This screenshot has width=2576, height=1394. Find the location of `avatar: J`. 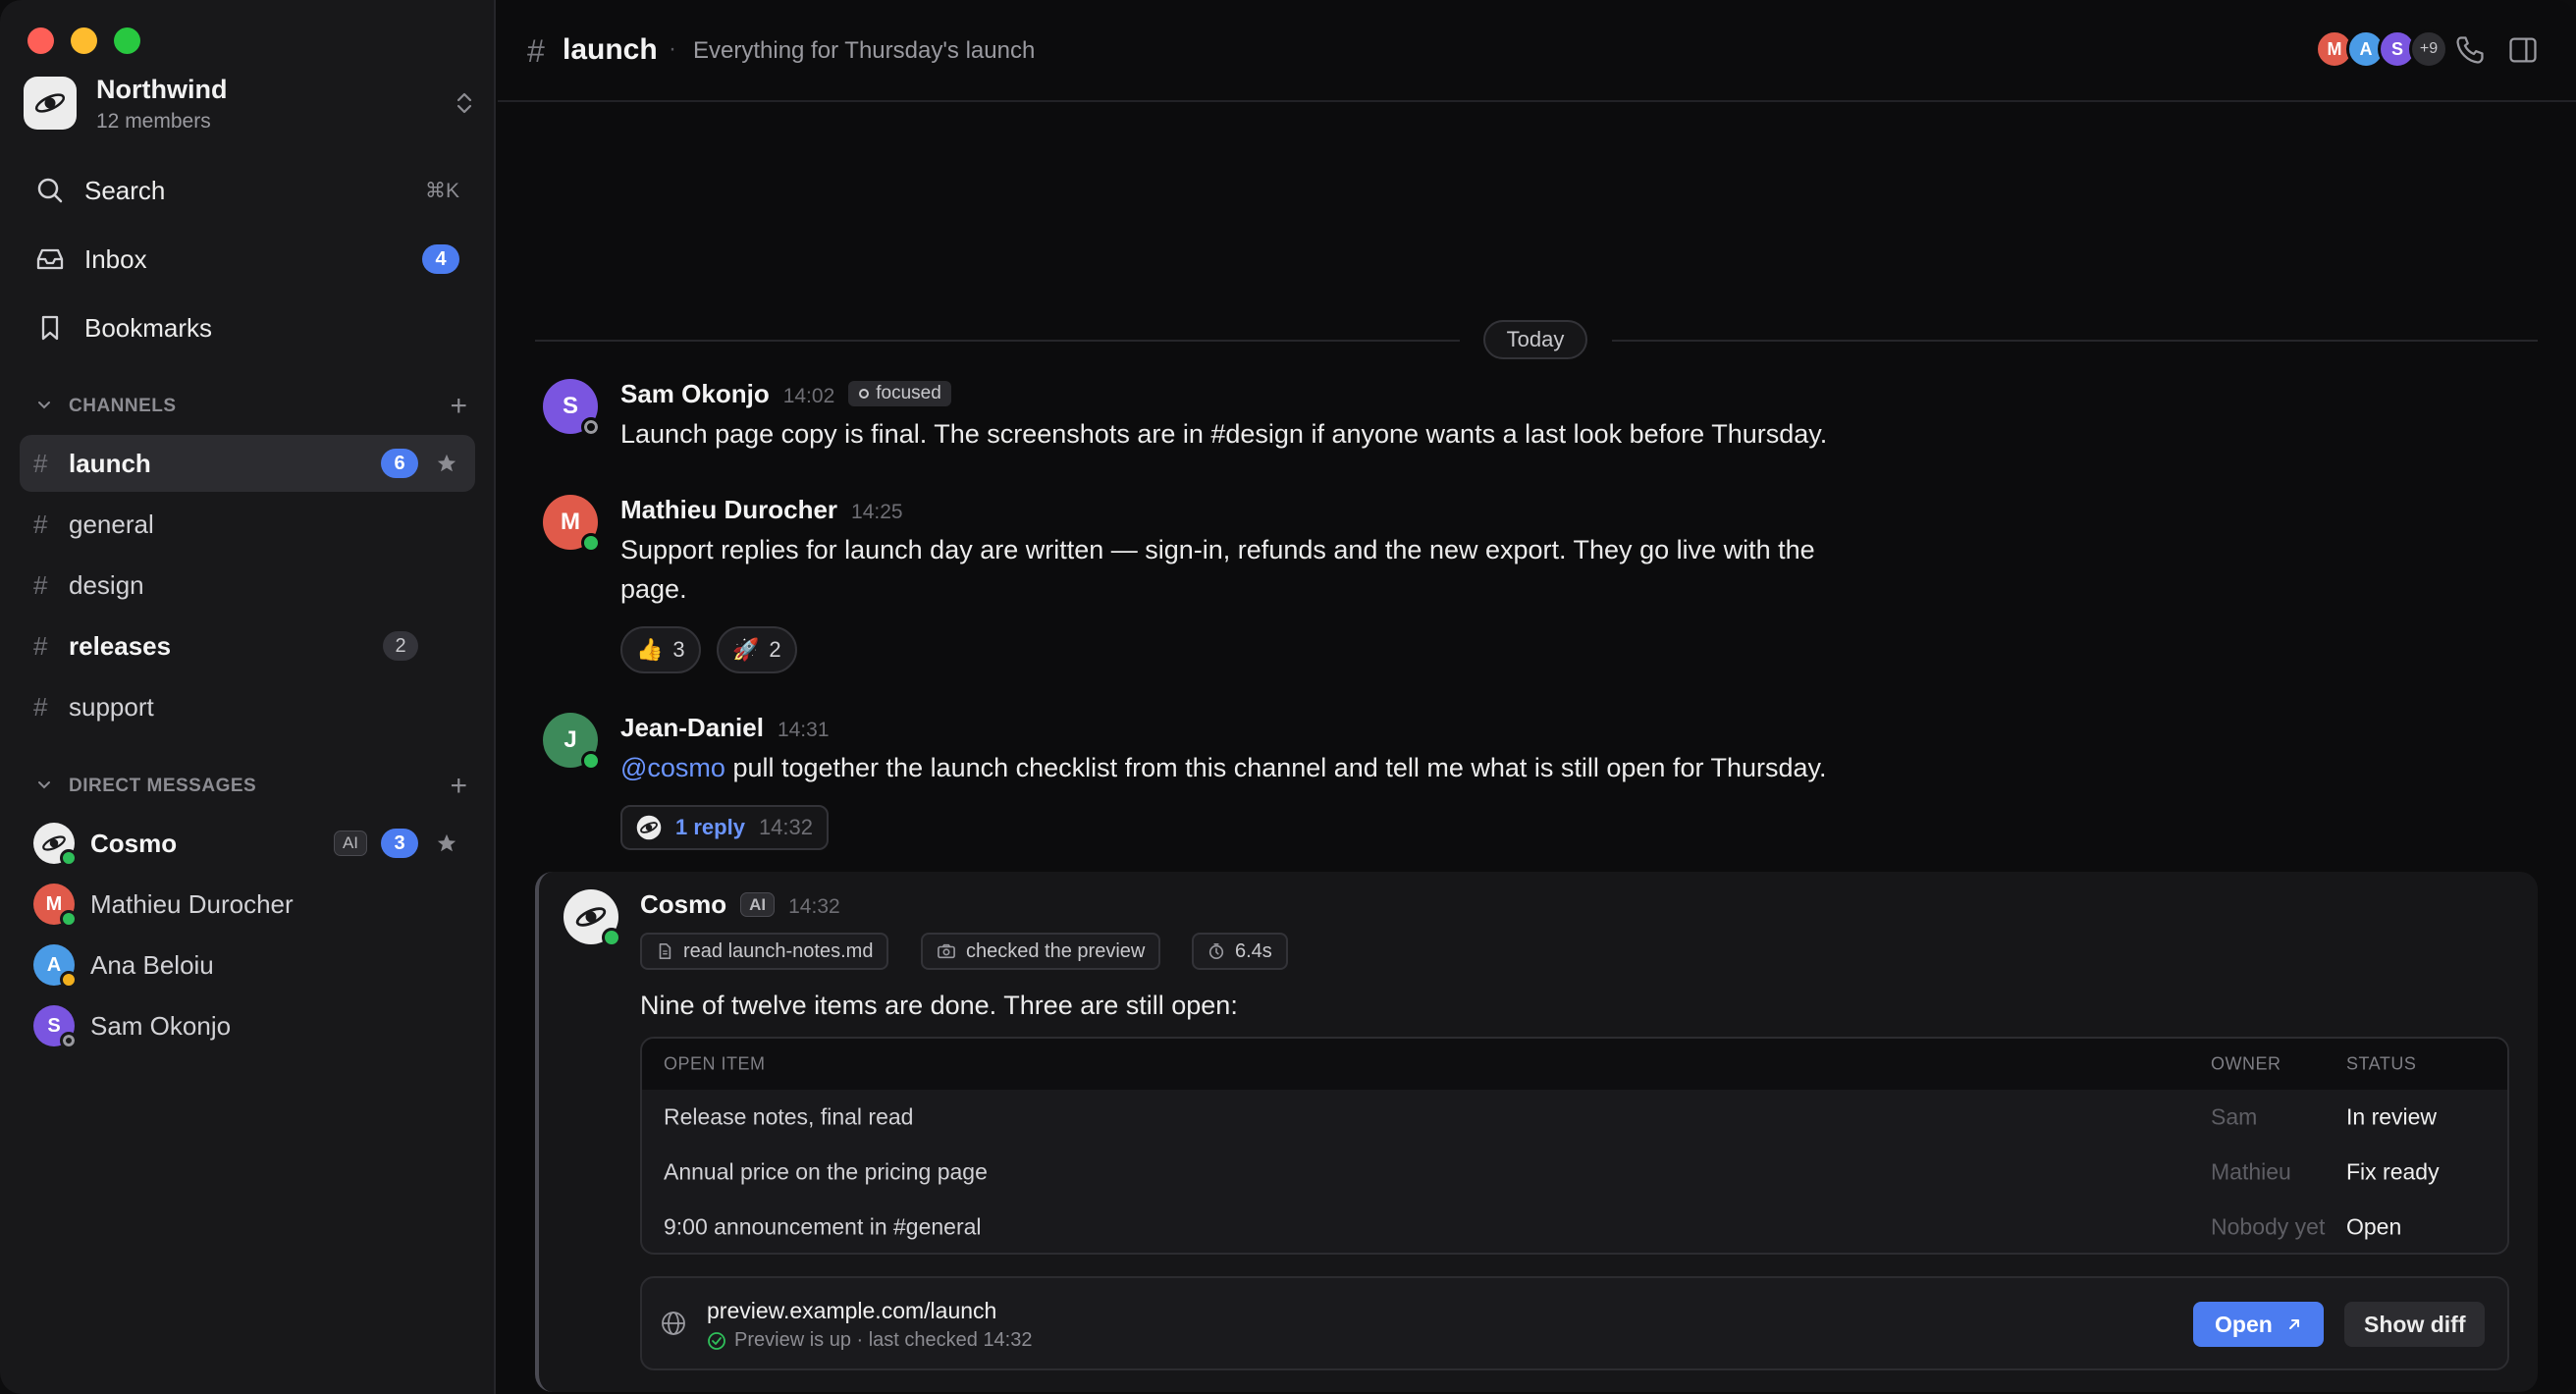

avatar: J is located at coordinates (572, 742).